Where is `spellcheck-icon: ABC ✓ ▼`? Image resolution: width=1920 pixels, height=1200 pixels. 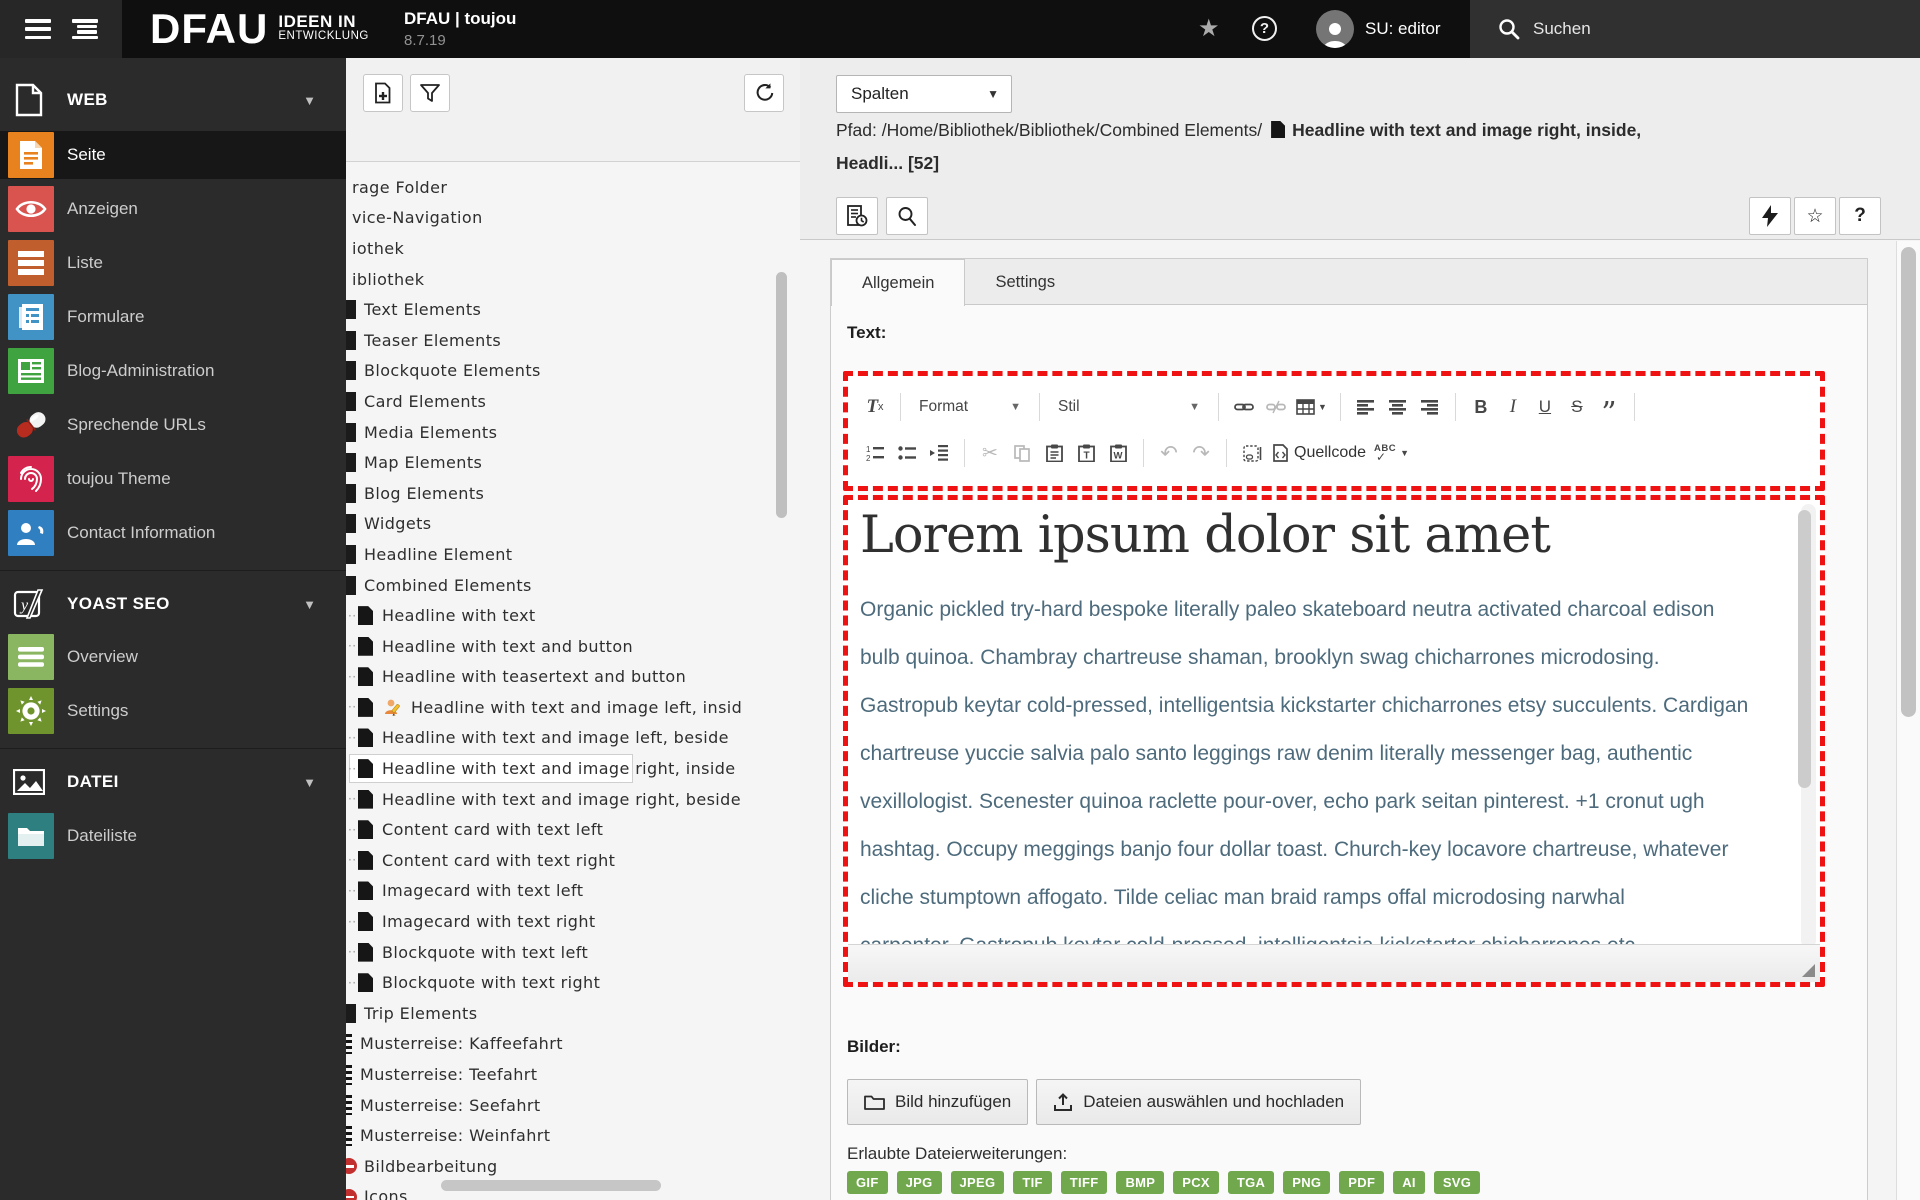 spellcheck-icon: ABC ✓ ▼ is located at coordinates (1391, 453).